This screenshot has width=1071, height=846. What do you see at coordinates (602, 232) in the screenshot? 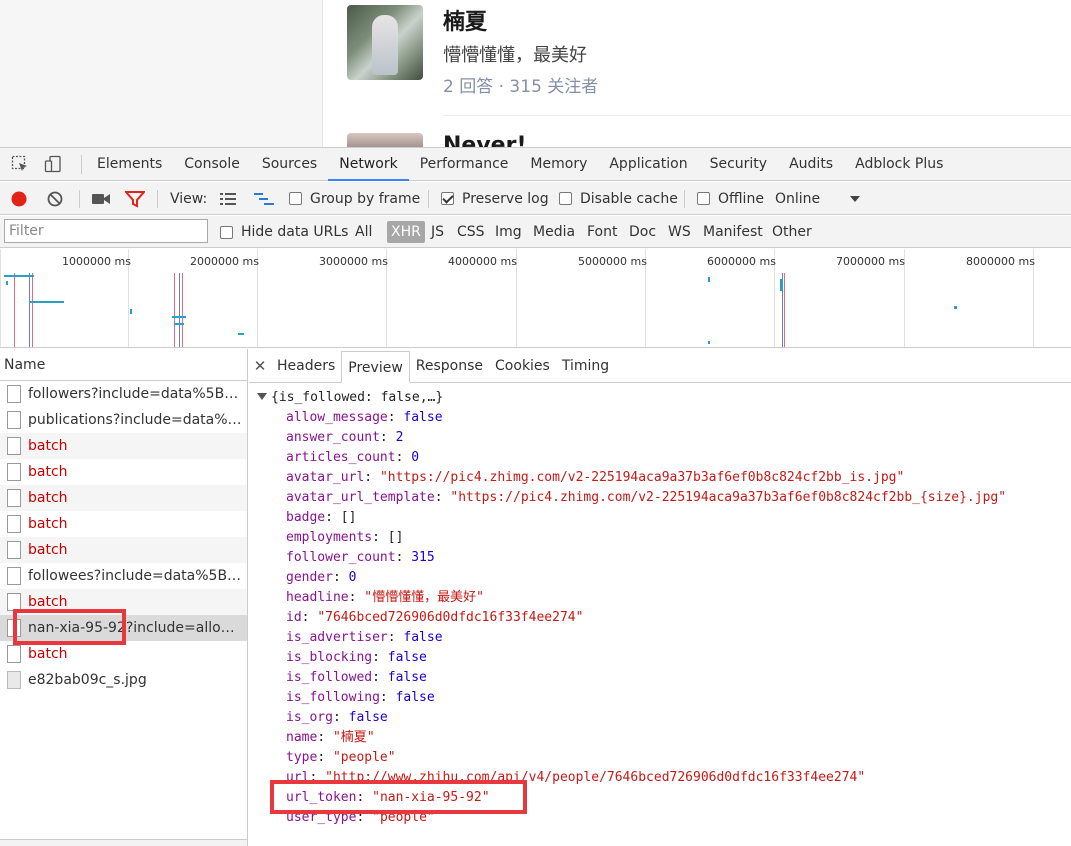
I see `filter-type-font: Font` at bounding box center [602, 232].